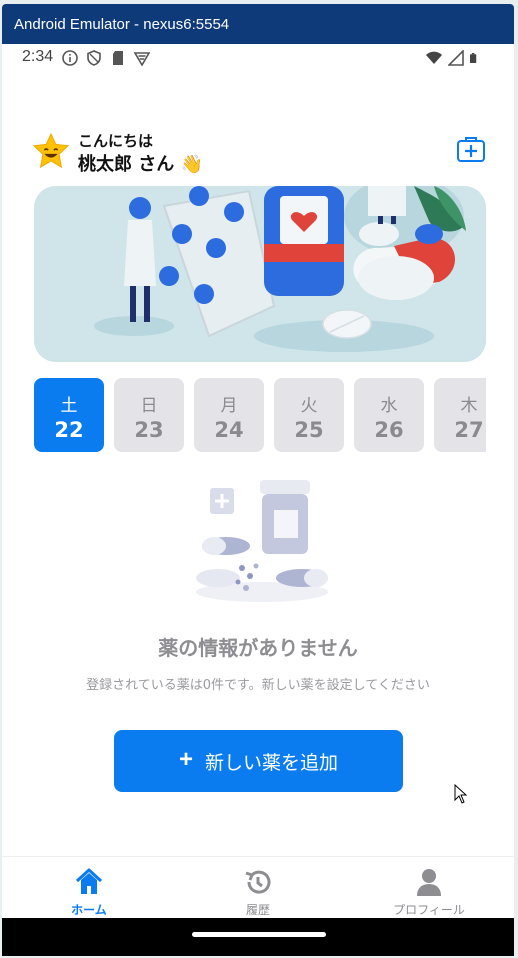 Image resolution: width=518 pixels, height=958 pixels. I want to click on day-date: 22, so click(69, 430).